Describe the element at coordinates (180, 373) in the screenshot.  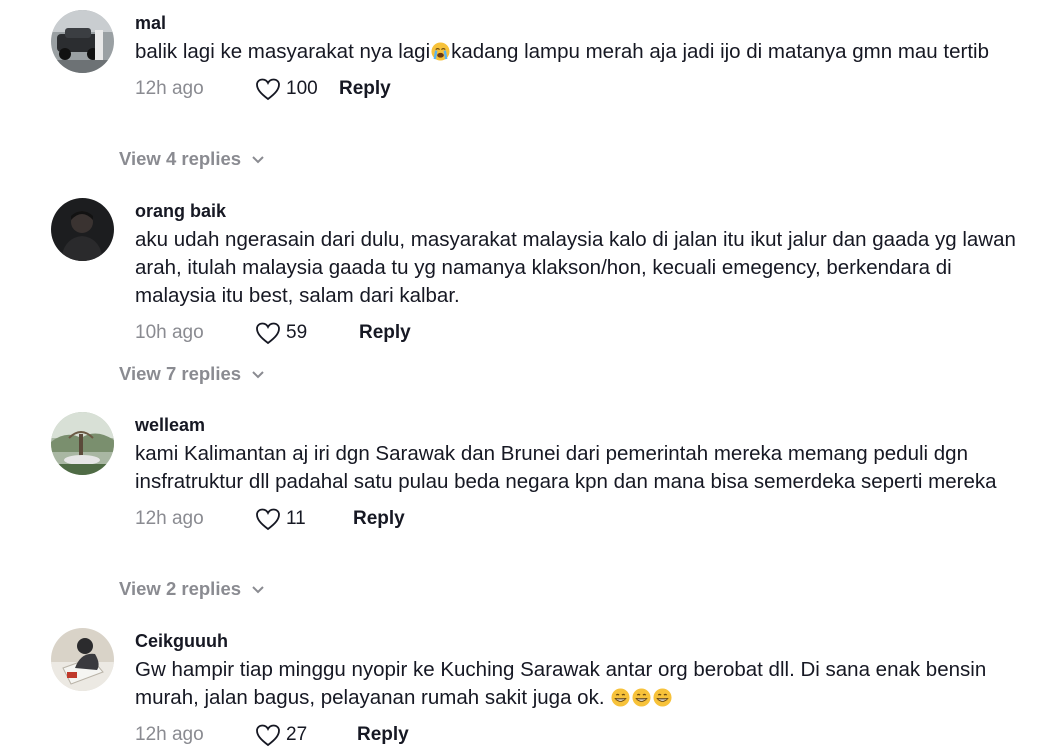
I see `view-replies-label: View 7 replies` at that location.